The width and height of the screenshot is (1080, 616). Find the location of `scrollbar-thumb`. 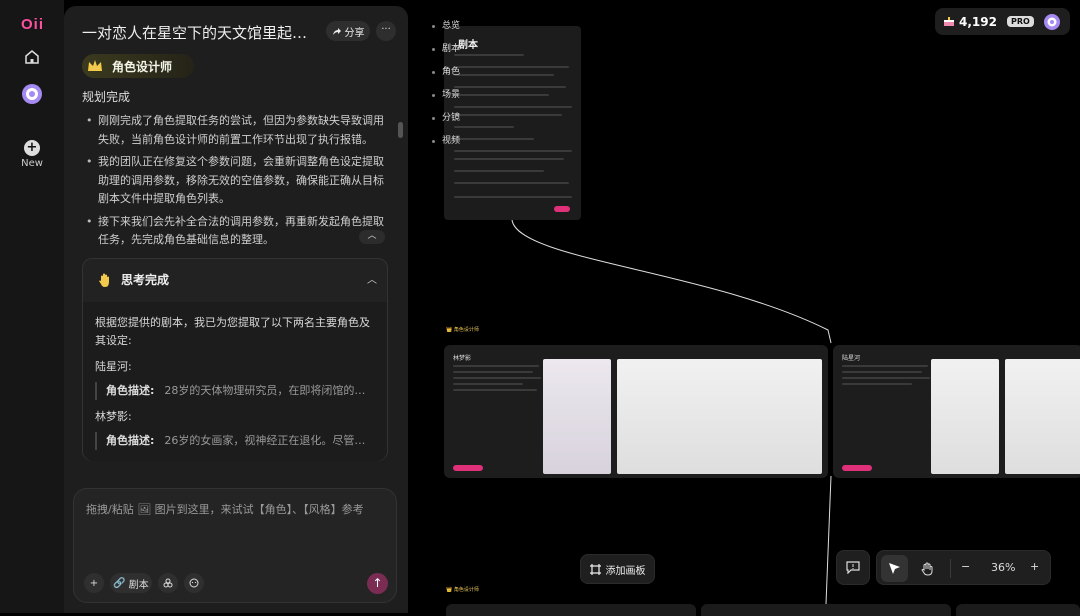

scrollbar-thumb is located at coordinates (400, 130).